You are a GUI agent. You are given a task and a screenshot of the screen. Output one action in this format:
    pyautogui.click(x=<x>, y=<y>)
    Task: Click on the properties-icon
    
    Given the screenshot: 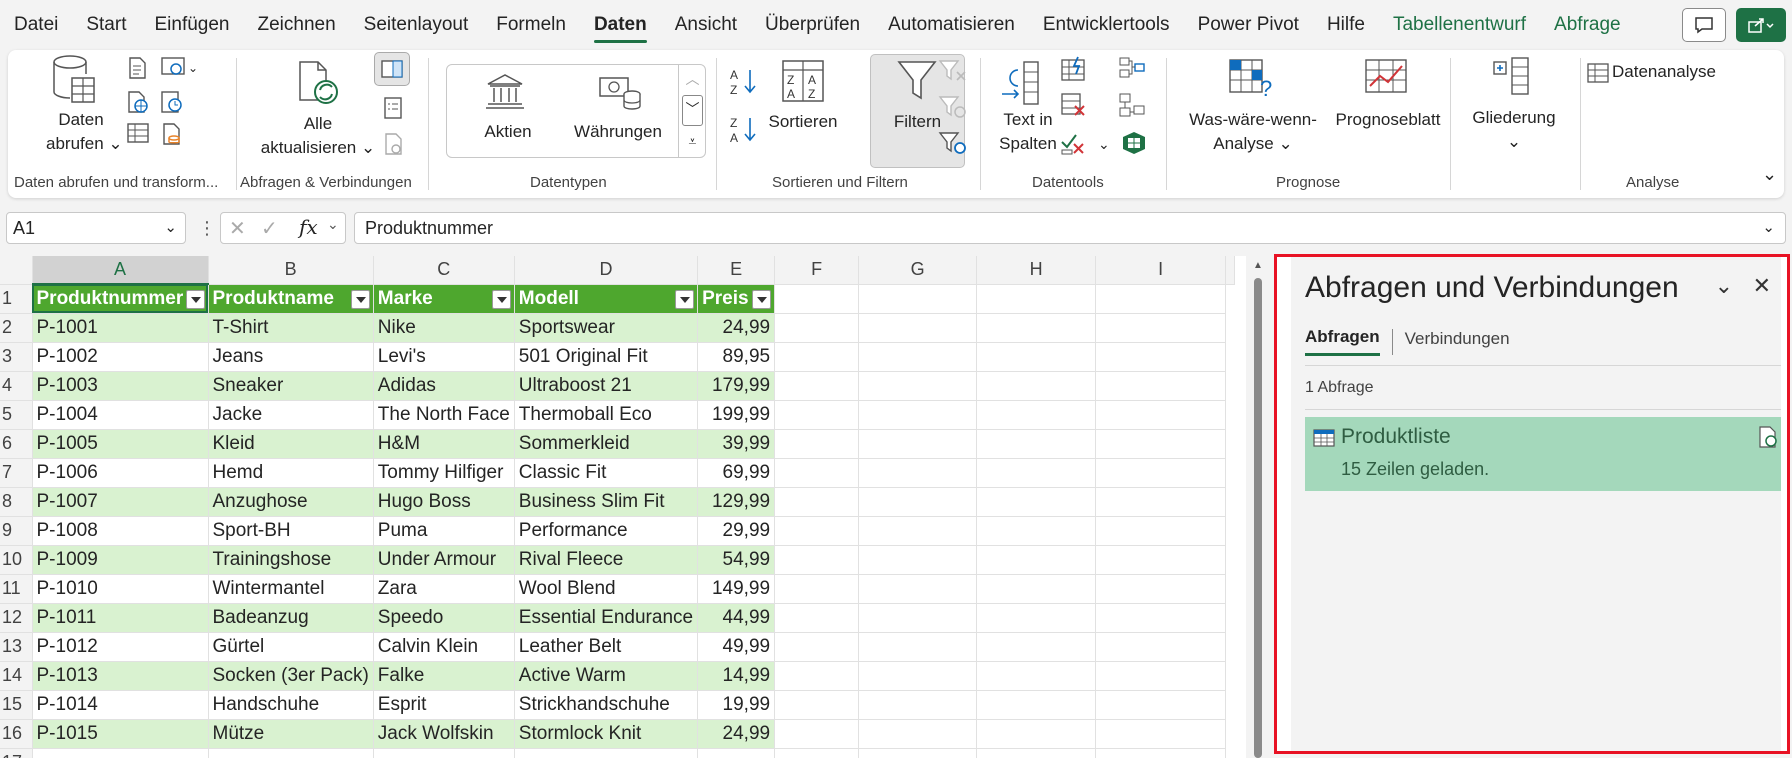 What is the action you would take?
    pyautogui.click(x=393, y=108)
    